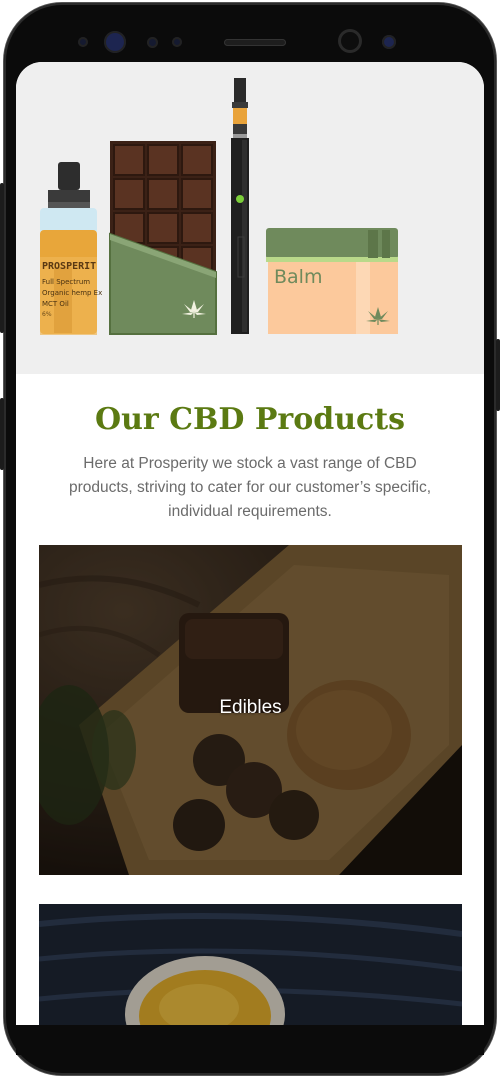 This screenshot has height=1078, width=500. What do you see at coordinates (250, 1040) in the screenshot?
I see `phone-bottom-bezel` at bounding box center [250, 1040].